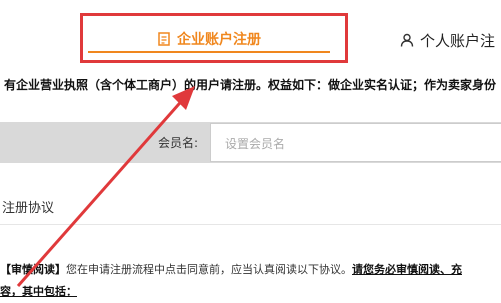 This screenshot has height=303, width=501. What do you see at coordinates (219, 40) in the screenshot?
I see `tab-company-label: 企业账户注册` at bounding box center [219, 40].